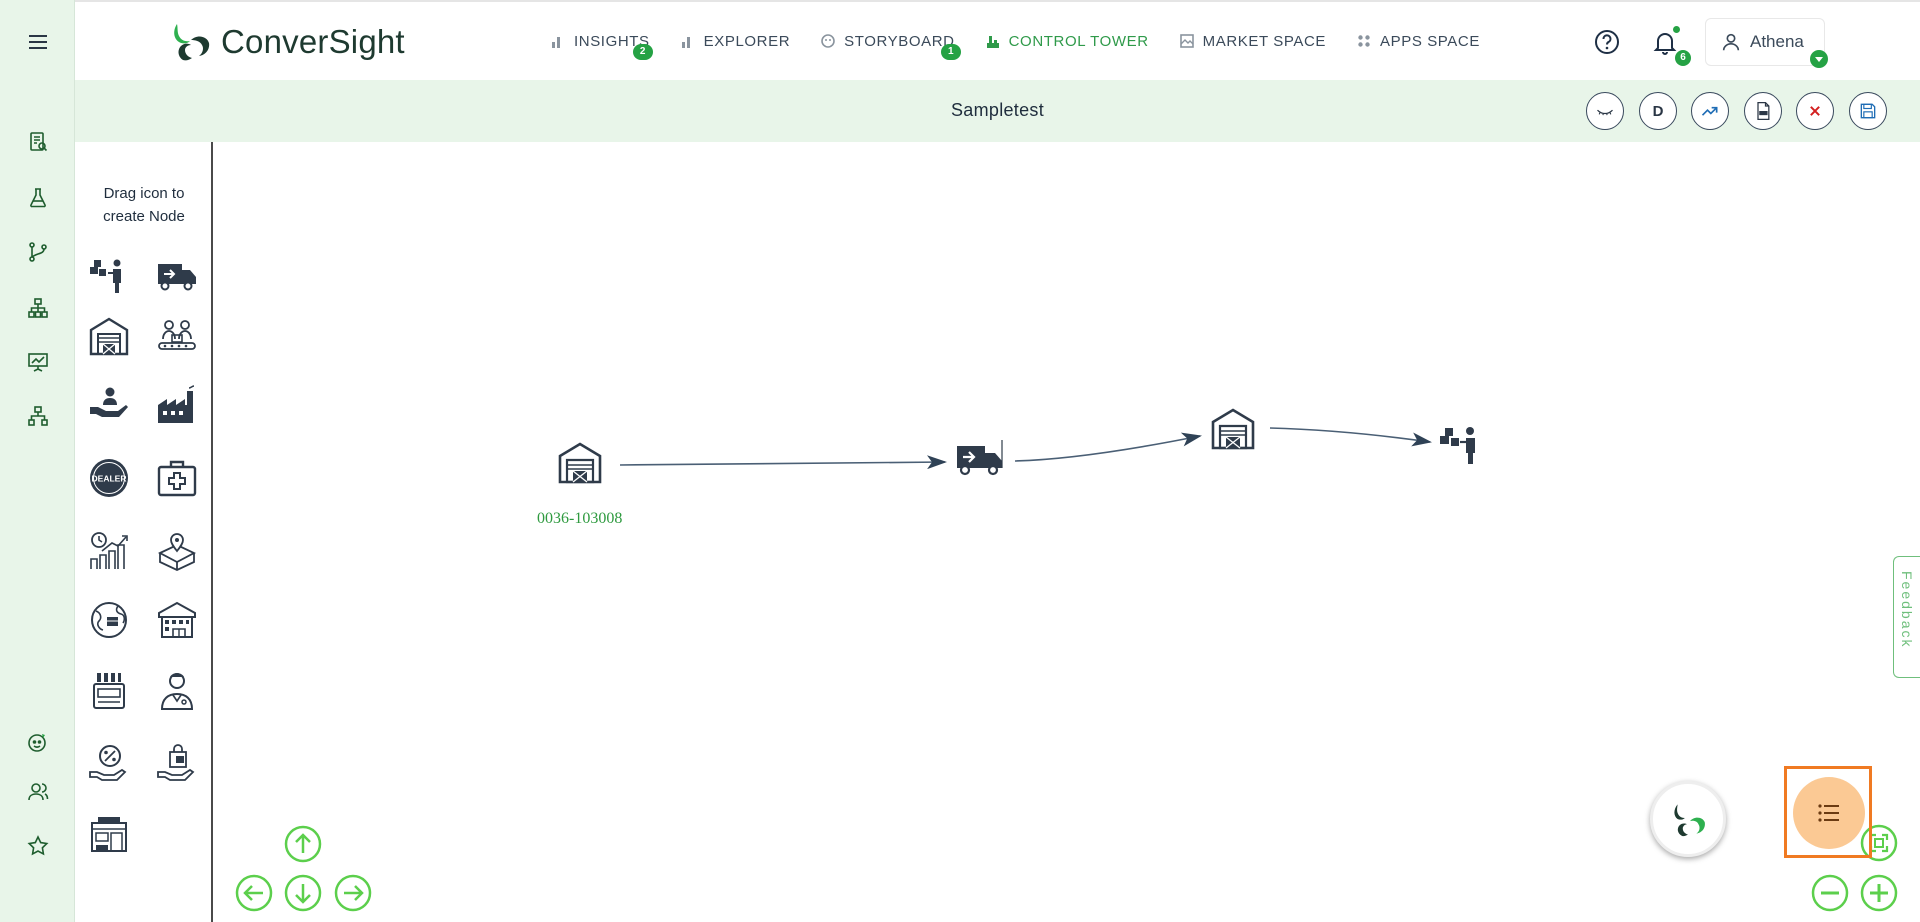 The height and width of the screenshot is (922, 1920). I want to click on d-button-label: D, so click(1658, 111).